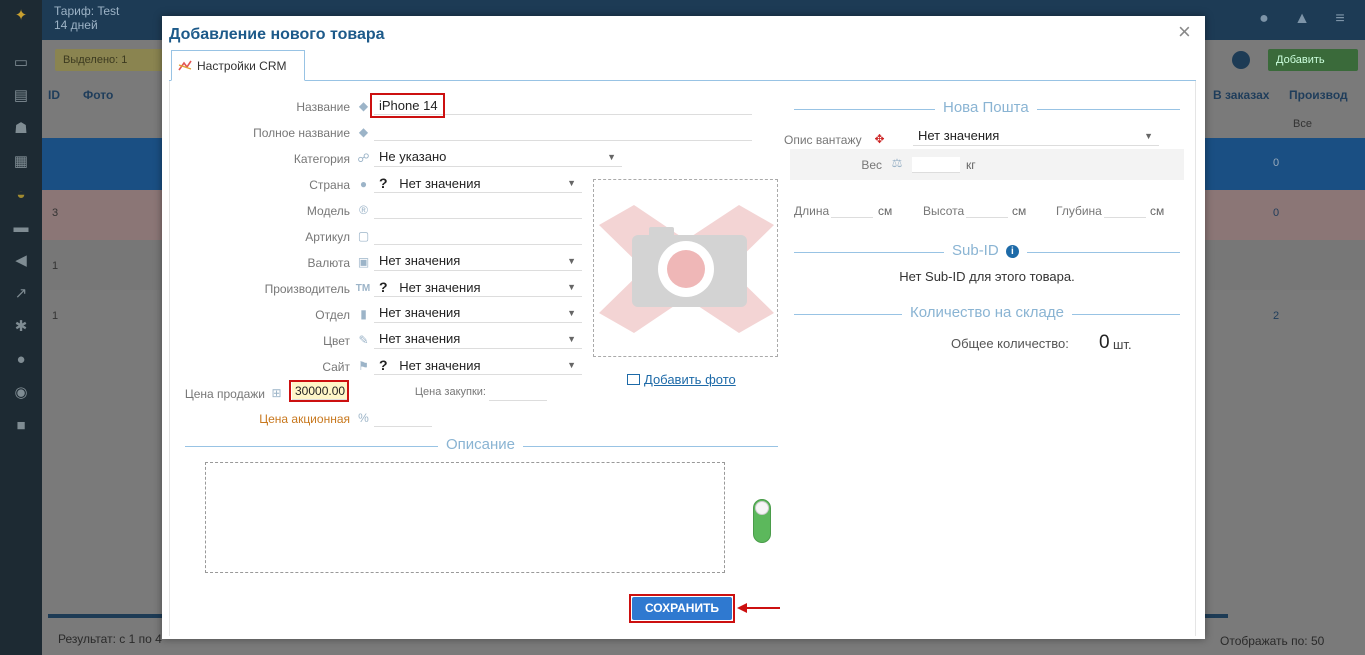 This screenshot has width=1365, height=655. What do you see at coordinates (465, 517) in the screenshot?
I see `description-textarea` at bounding box center [465, 517].